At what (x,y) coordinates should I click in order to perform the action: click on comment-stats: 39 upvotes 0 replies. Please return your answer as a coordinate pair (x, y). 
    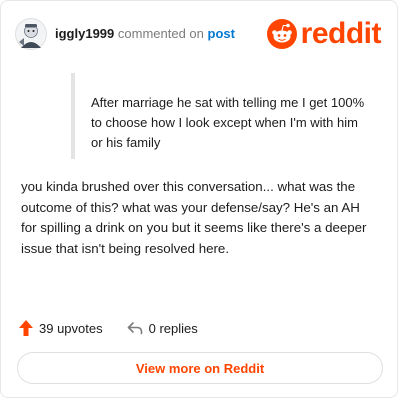
    Looking at the image, I should click on (108, 328).